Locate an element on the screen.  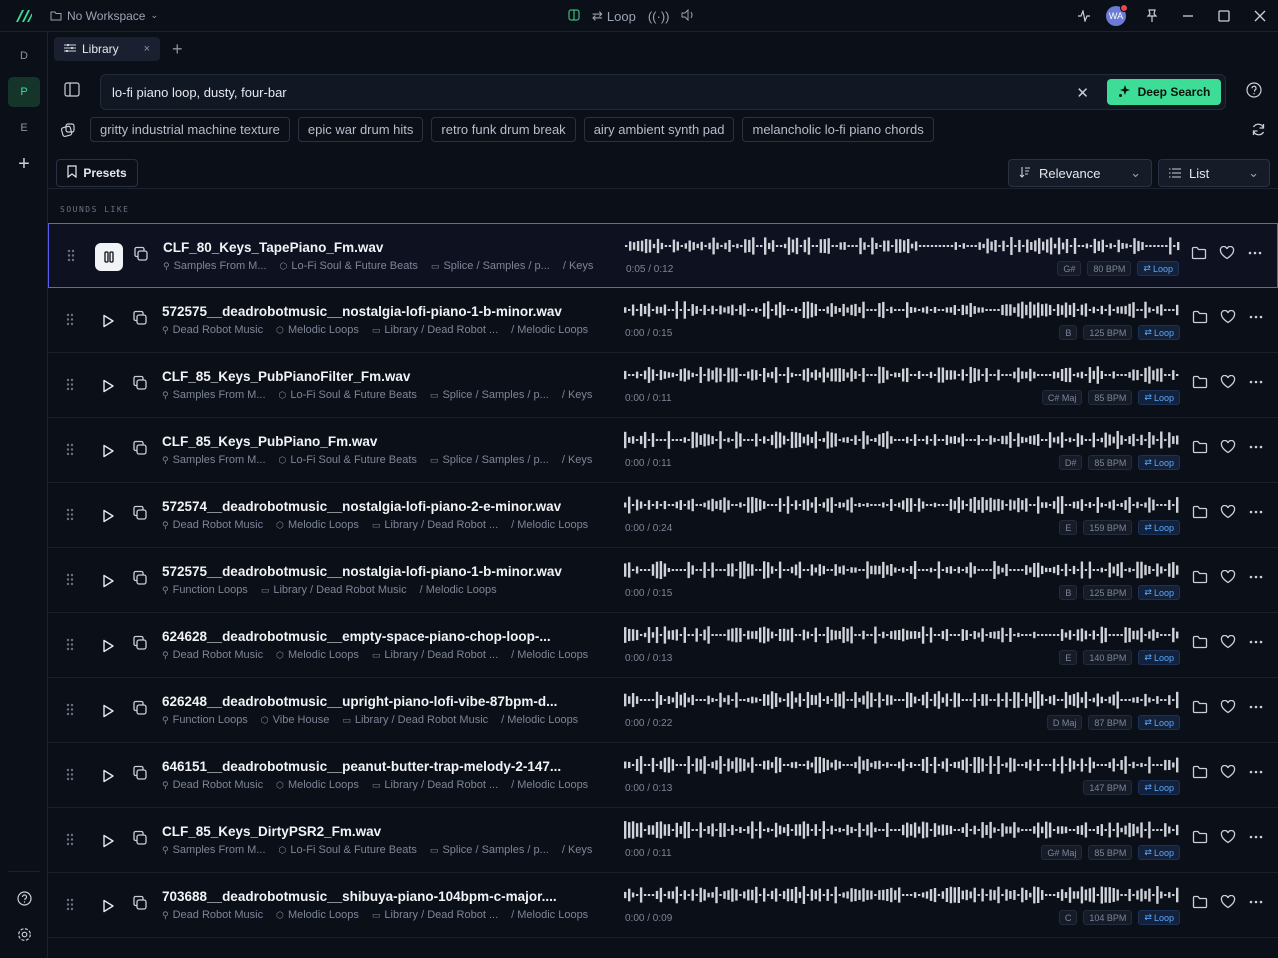
maximize-icon is located at coordinates (1224, 16).